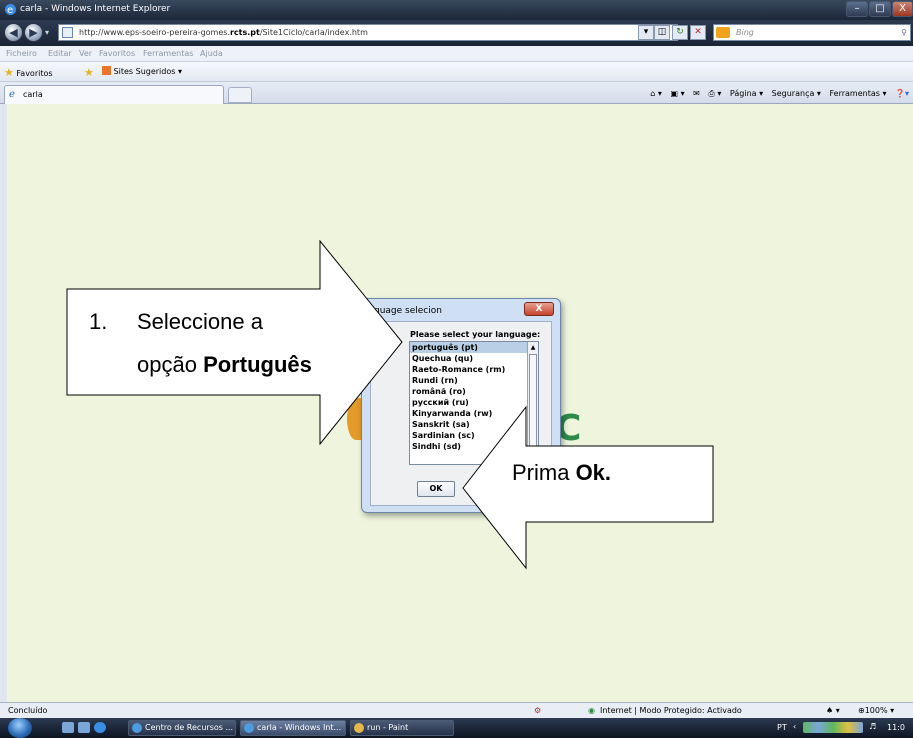  I want to click on close-window-button: X, so click(902, 9).